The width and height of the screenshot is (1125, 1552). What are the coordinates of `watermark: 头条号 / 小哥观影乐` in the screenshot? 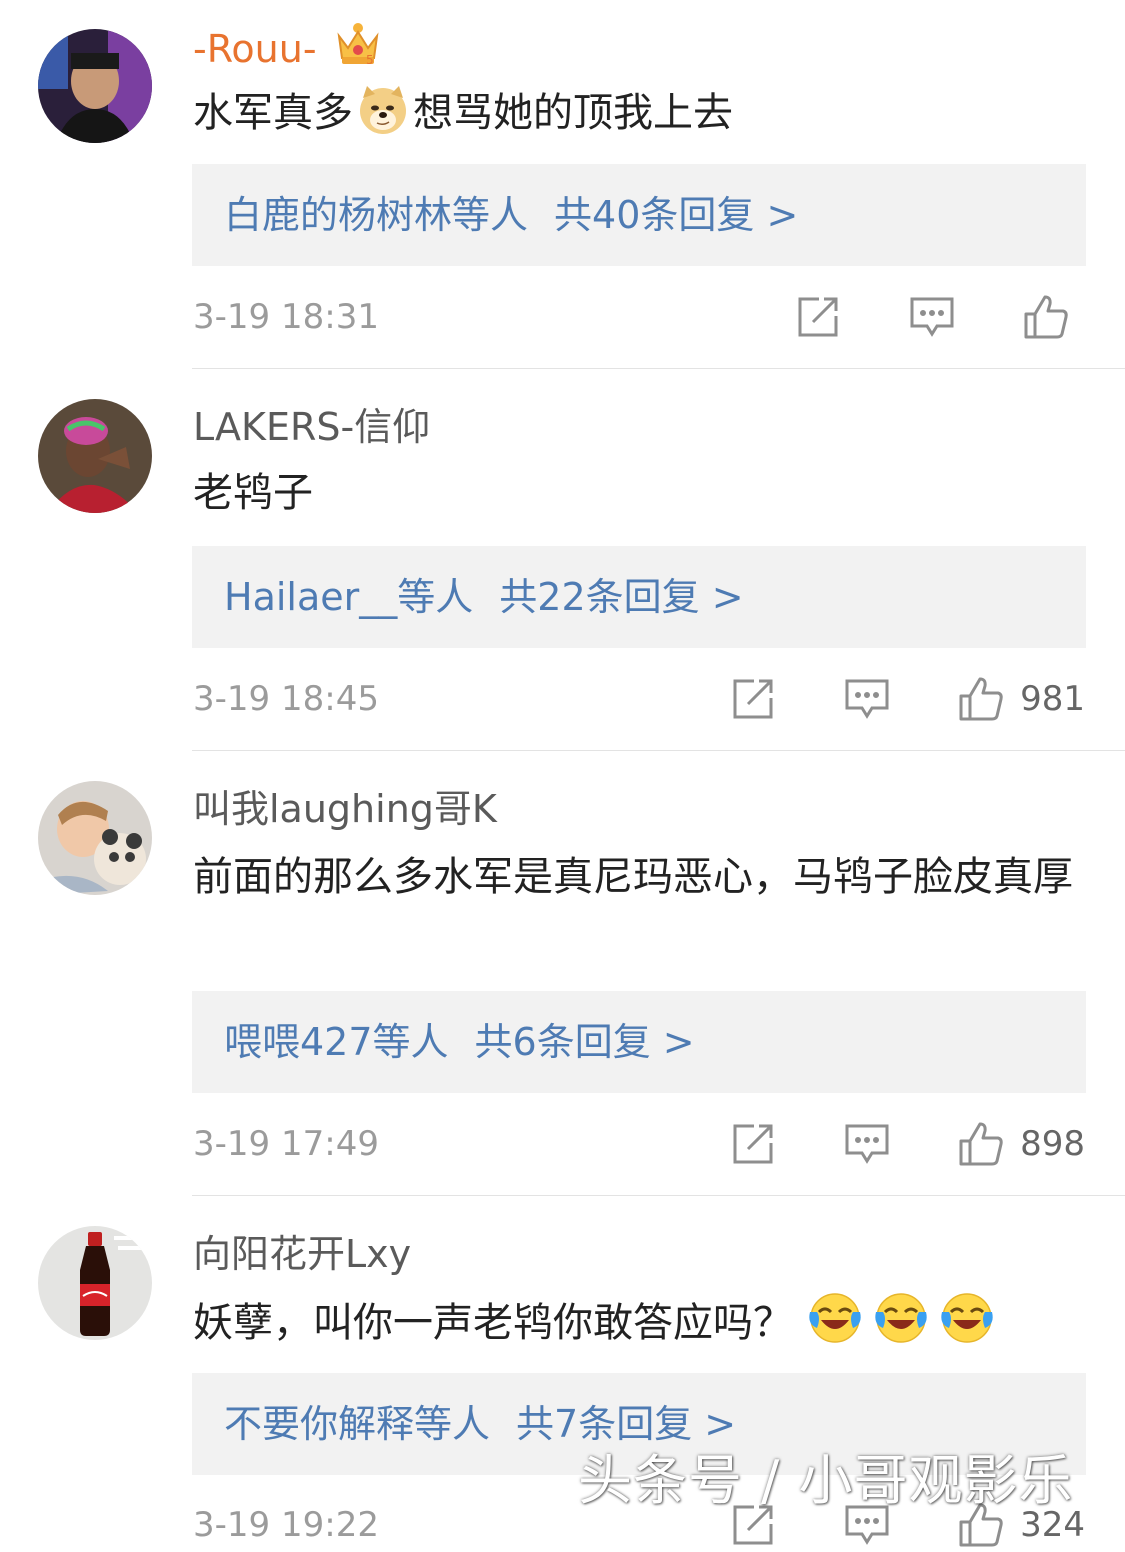 It's located at (826, 1480).